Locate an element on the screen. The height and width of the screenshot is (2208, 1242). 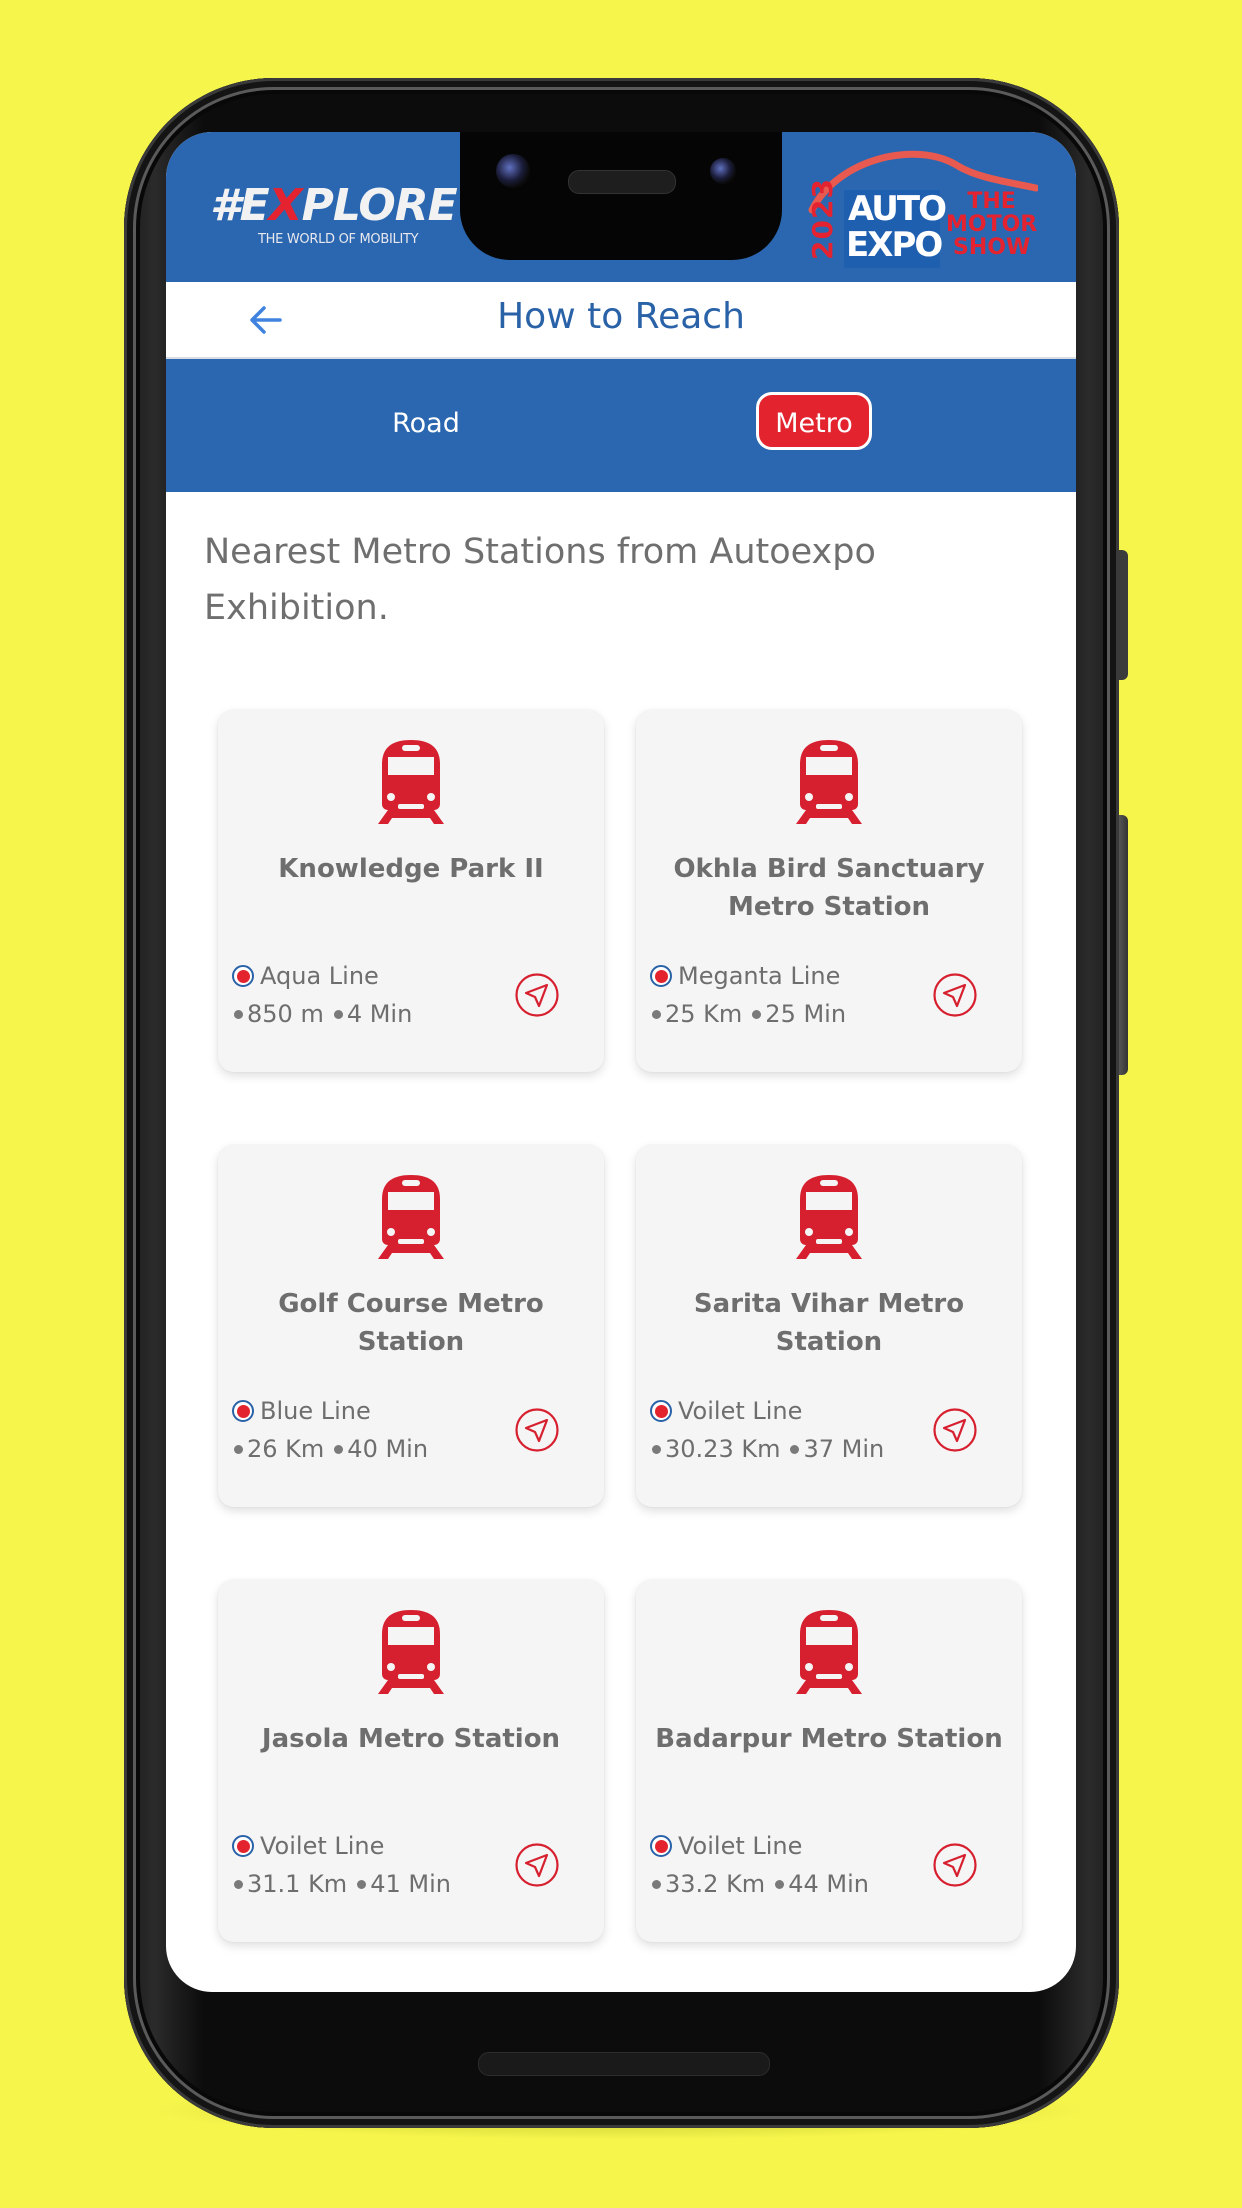
distance-time: 33.2 Km 44 Min is located at coordinates (759, 1884).